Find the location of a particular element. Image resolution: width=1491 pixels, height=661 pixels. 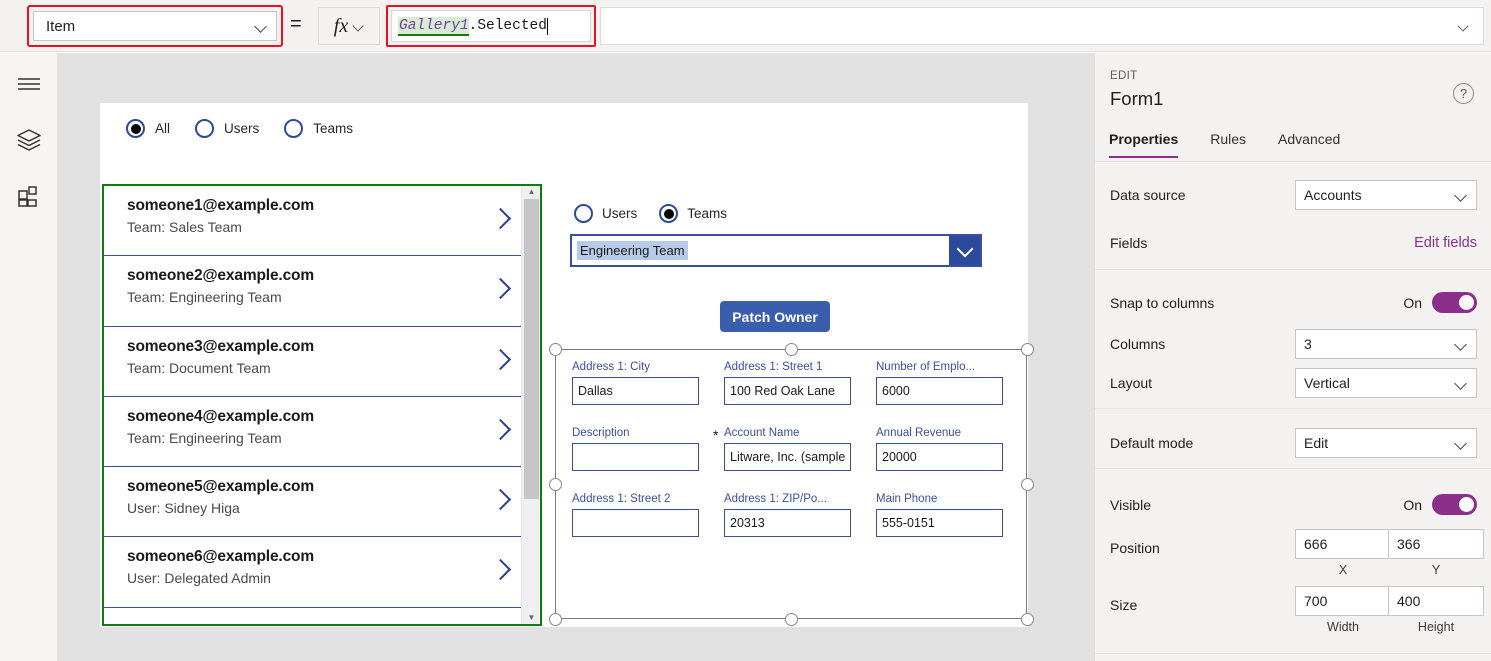

radio-group-filter: All Users Teams is located at coordinates (239, 128).